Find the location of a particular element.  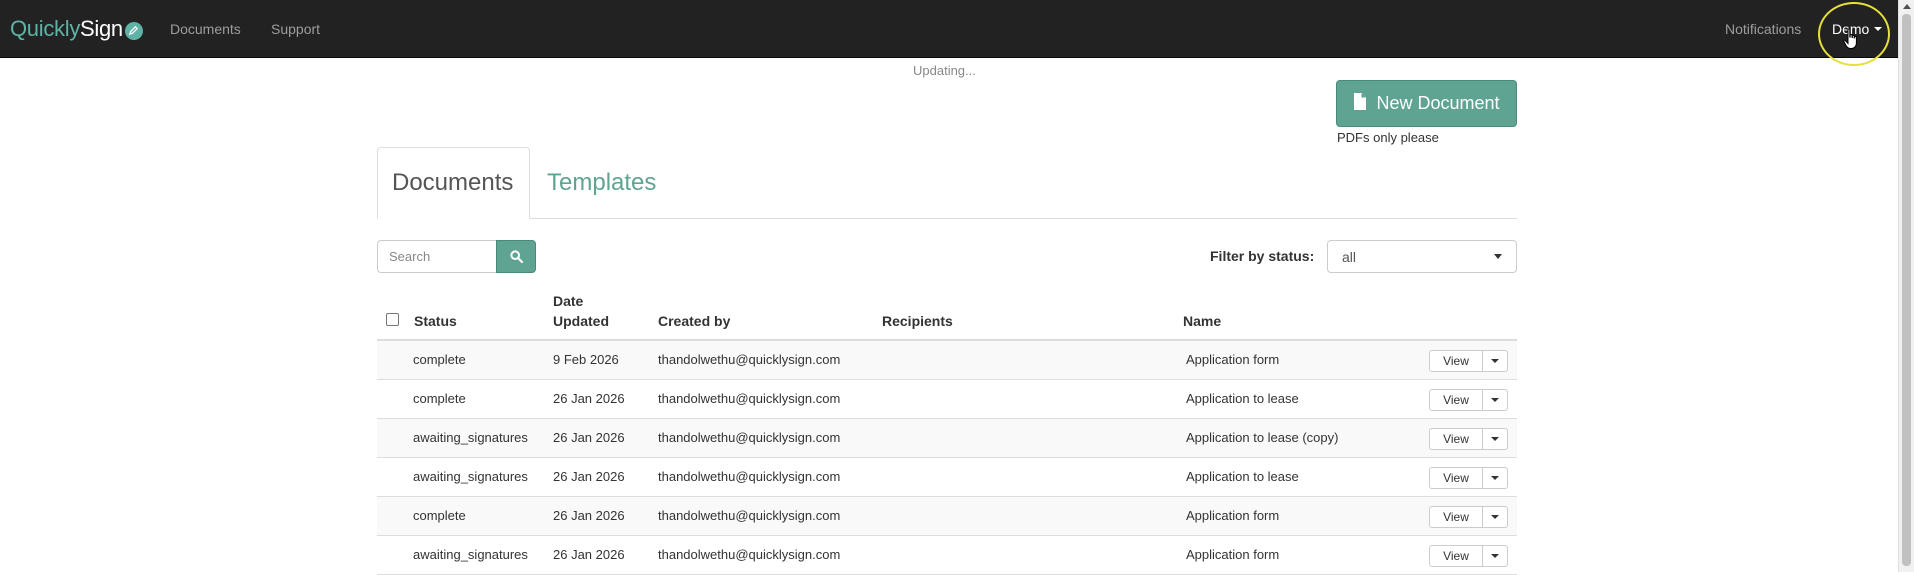

page-scrollbar is located at coordinates (1906, 286).